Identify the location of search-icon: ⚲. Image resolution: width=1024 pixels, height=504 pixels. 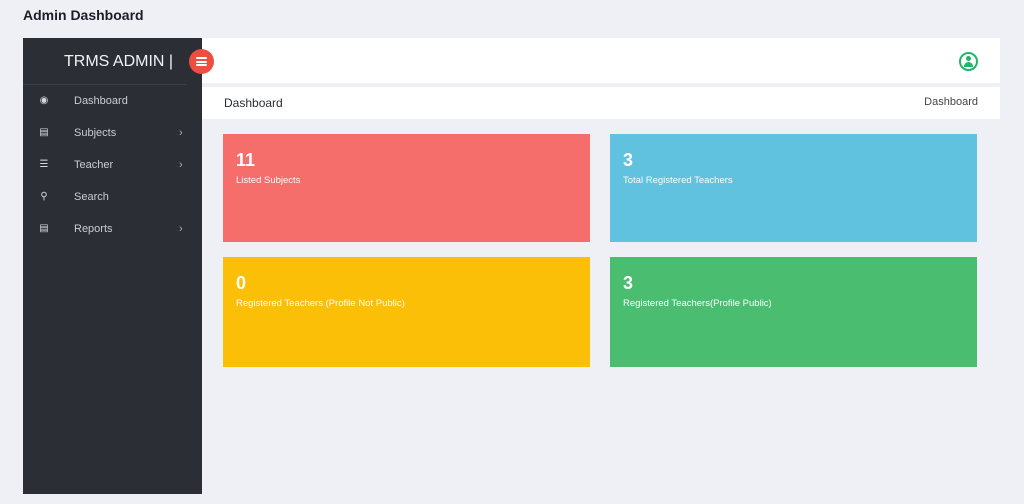
(44, 196).